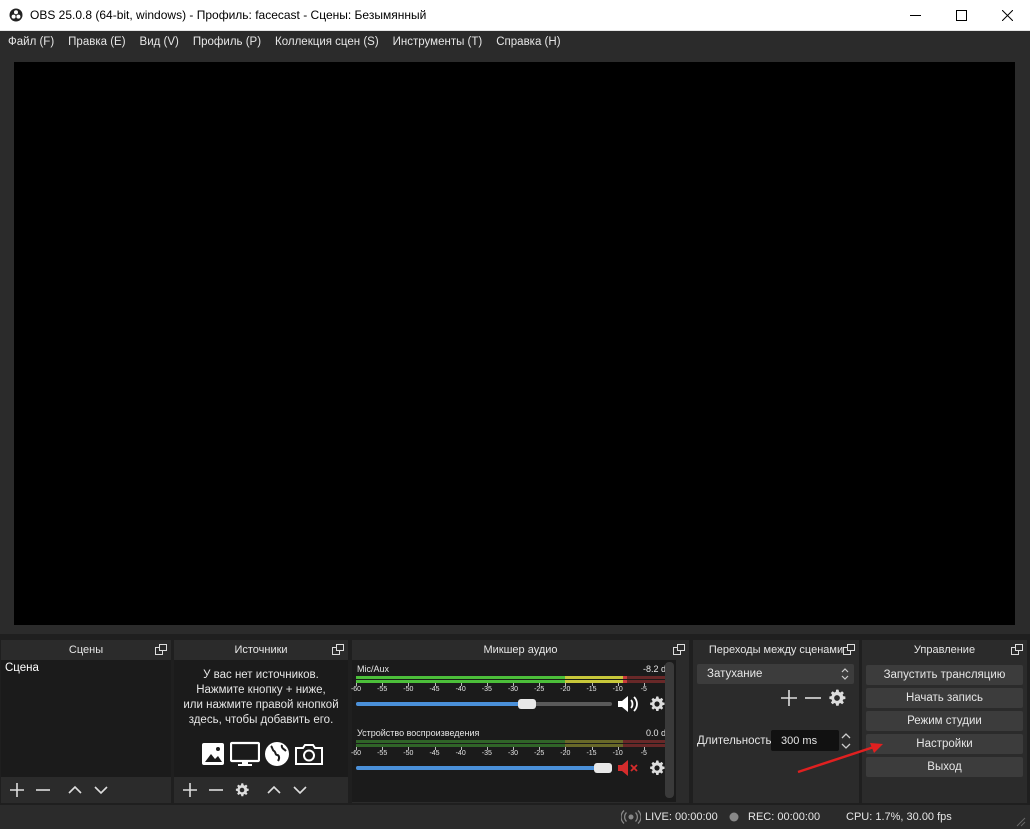  I want to click on source-properties-button, so click(242, 790).